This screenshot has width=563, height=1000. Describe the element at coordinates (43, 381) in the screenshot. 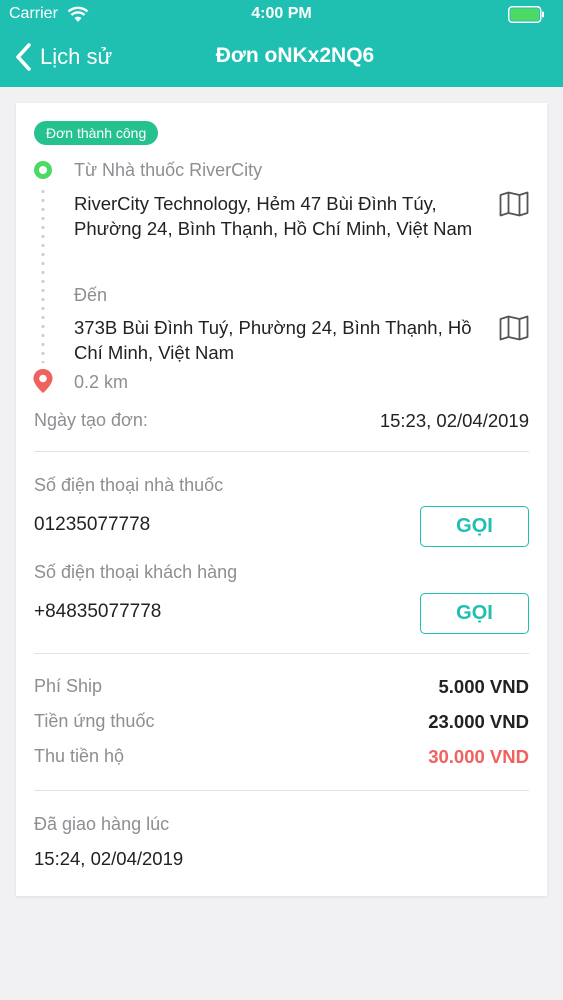

I see `location-pin-icon` at that location.